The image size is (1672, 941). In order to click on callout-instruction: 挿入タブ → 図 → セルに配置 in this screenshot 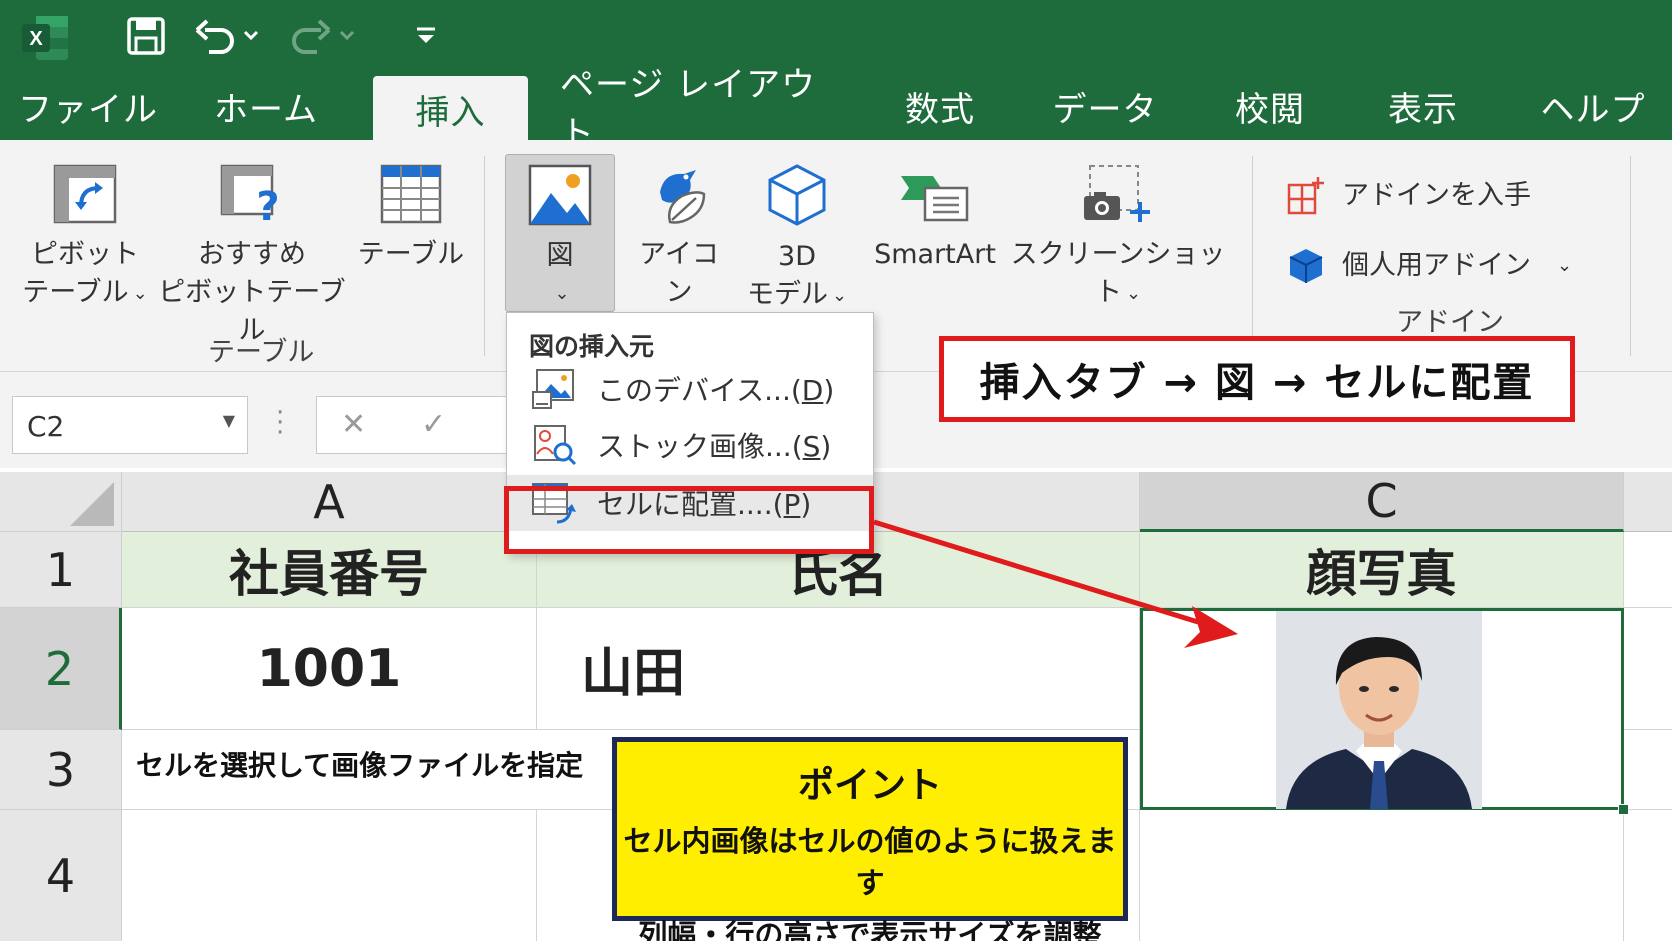, I will do `click(1257, 379)`.